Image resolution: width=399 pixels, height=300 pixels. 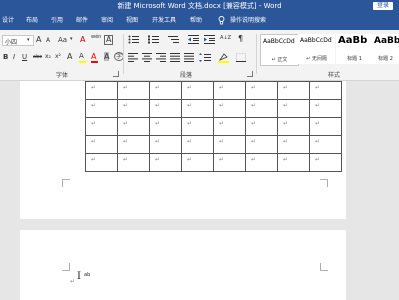 What do you see at coordinates (248, 21) in the screenshot?
I see `tell-me-search: 操作说明搜索` at bounding box center [248, 21].